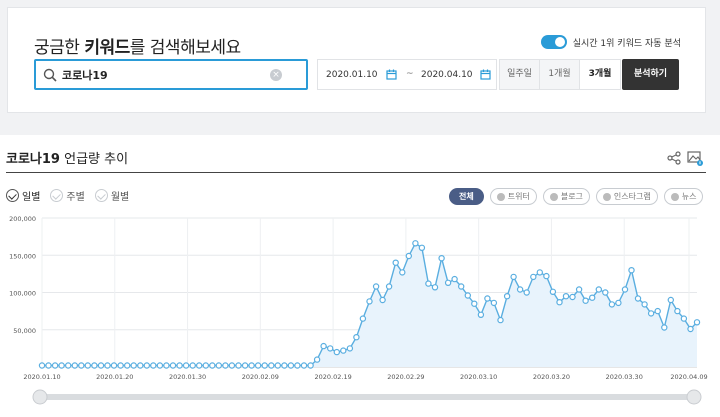 This screenshot has height=417, width=720. I want to click on search-input, so click(162, 75).